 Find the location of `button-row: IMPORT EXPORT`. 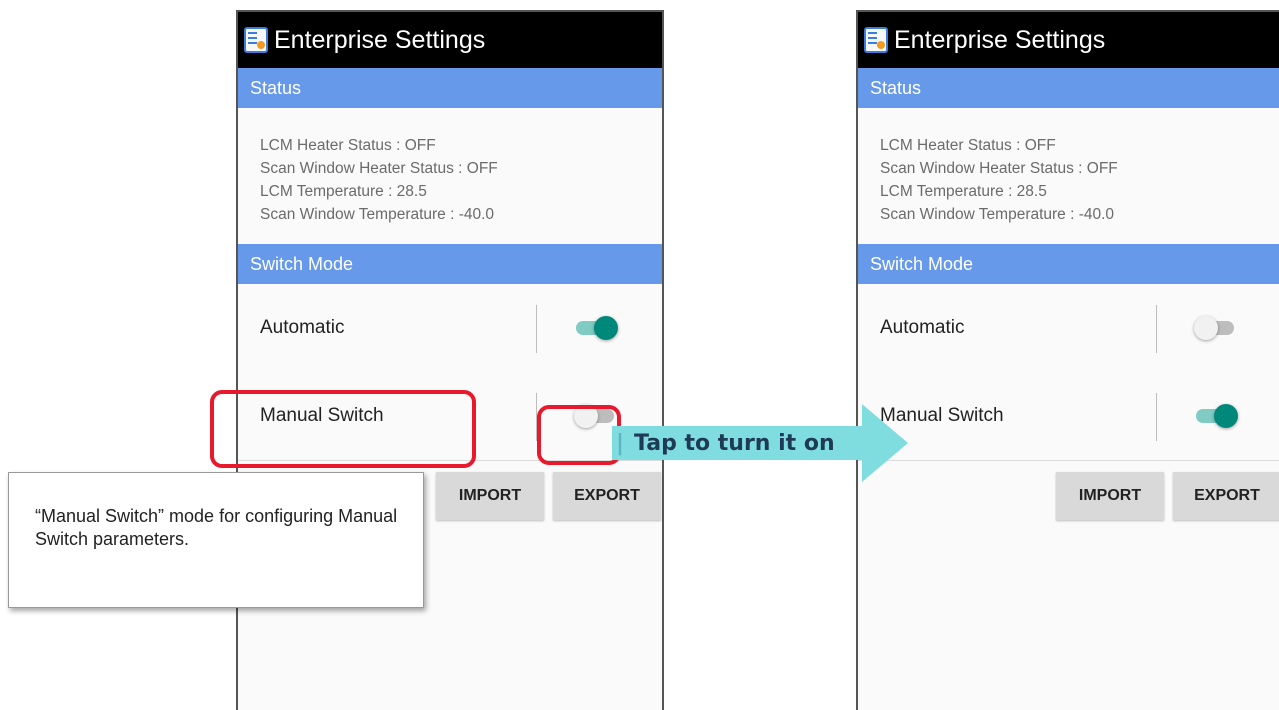

button-row: IMPORT EXPORT is located at coordinates (1068, 491).